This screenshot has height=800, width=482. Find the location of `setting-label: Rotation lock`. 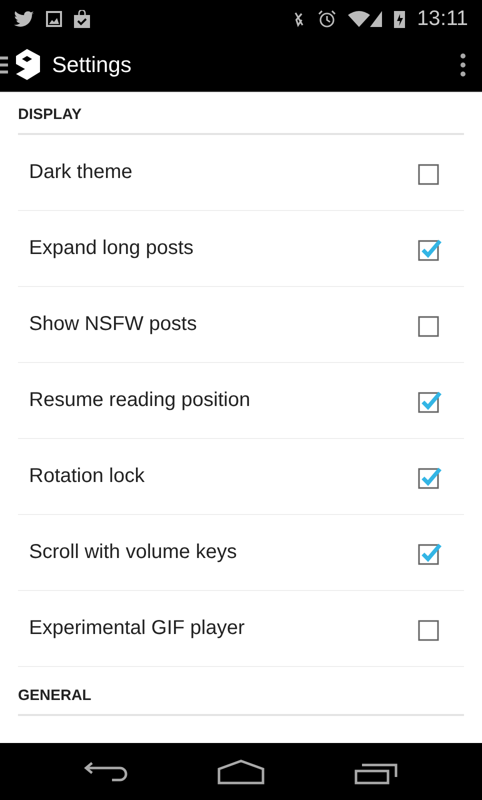

setting-label: Rotation lock is located at coordinates (87, 476).